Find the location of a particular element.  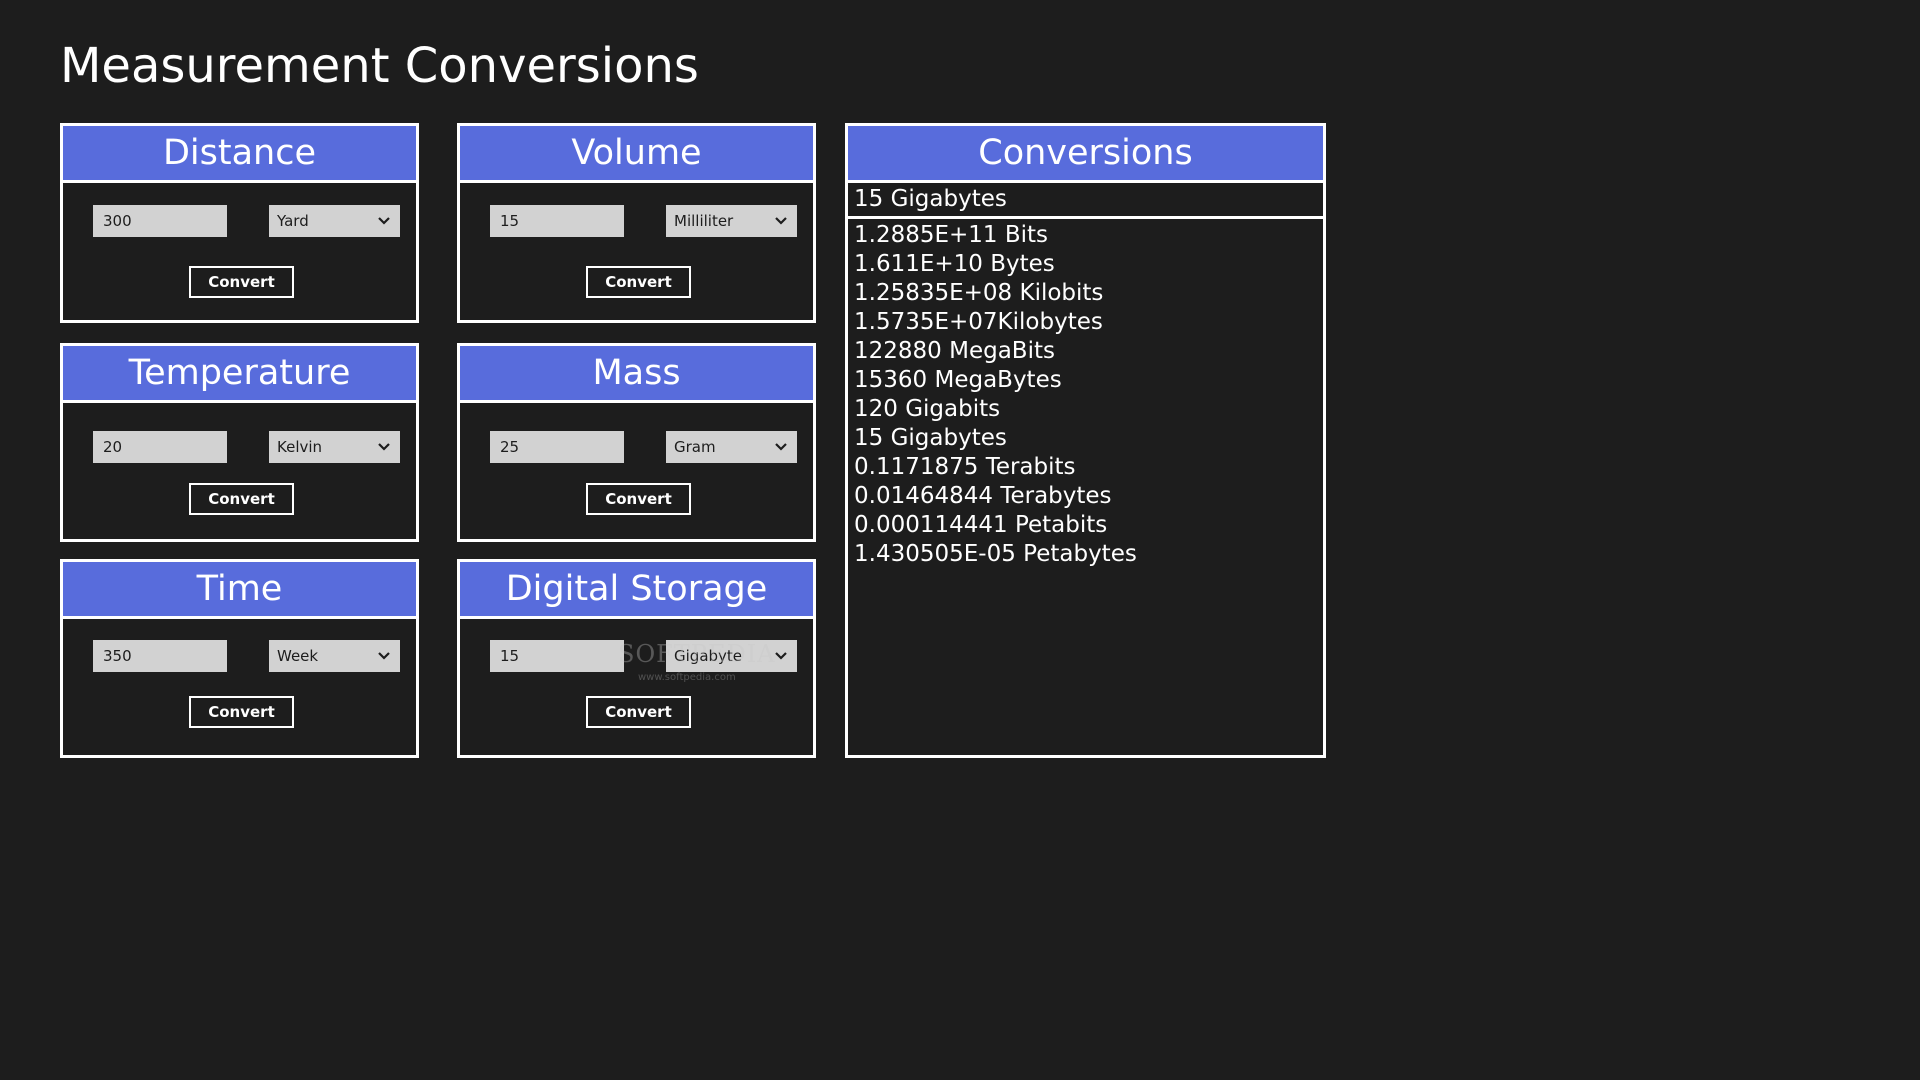

distance-unit-label: Yard is located at coordinates (293, 221).